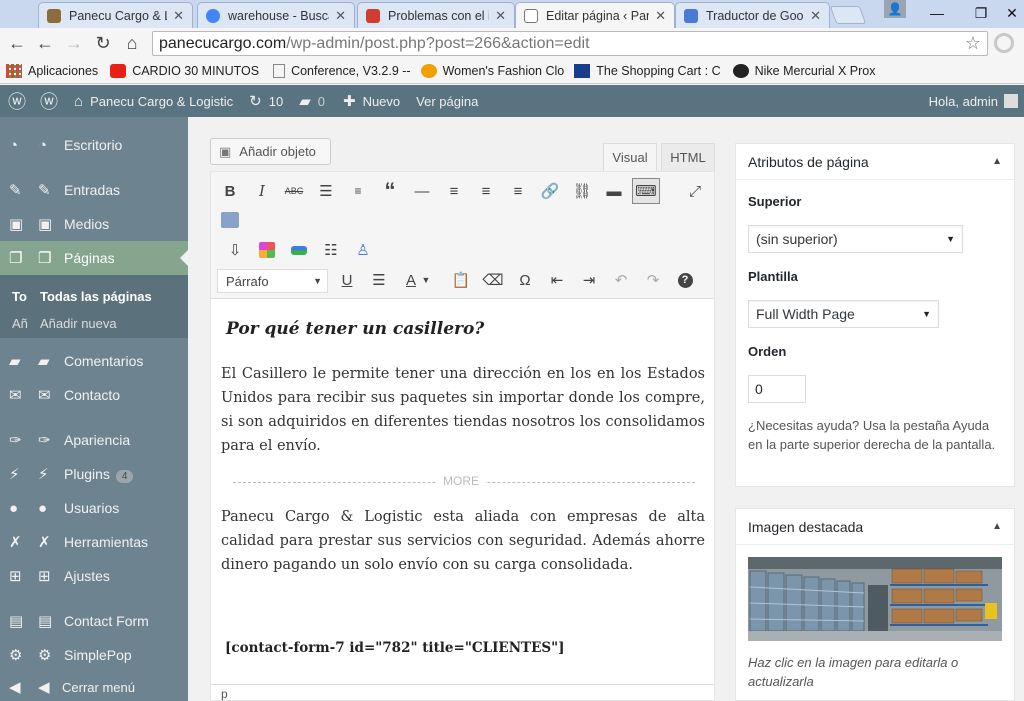 The image size is (1024, 701). I want to click on warehouse-image, so click(875, 599).